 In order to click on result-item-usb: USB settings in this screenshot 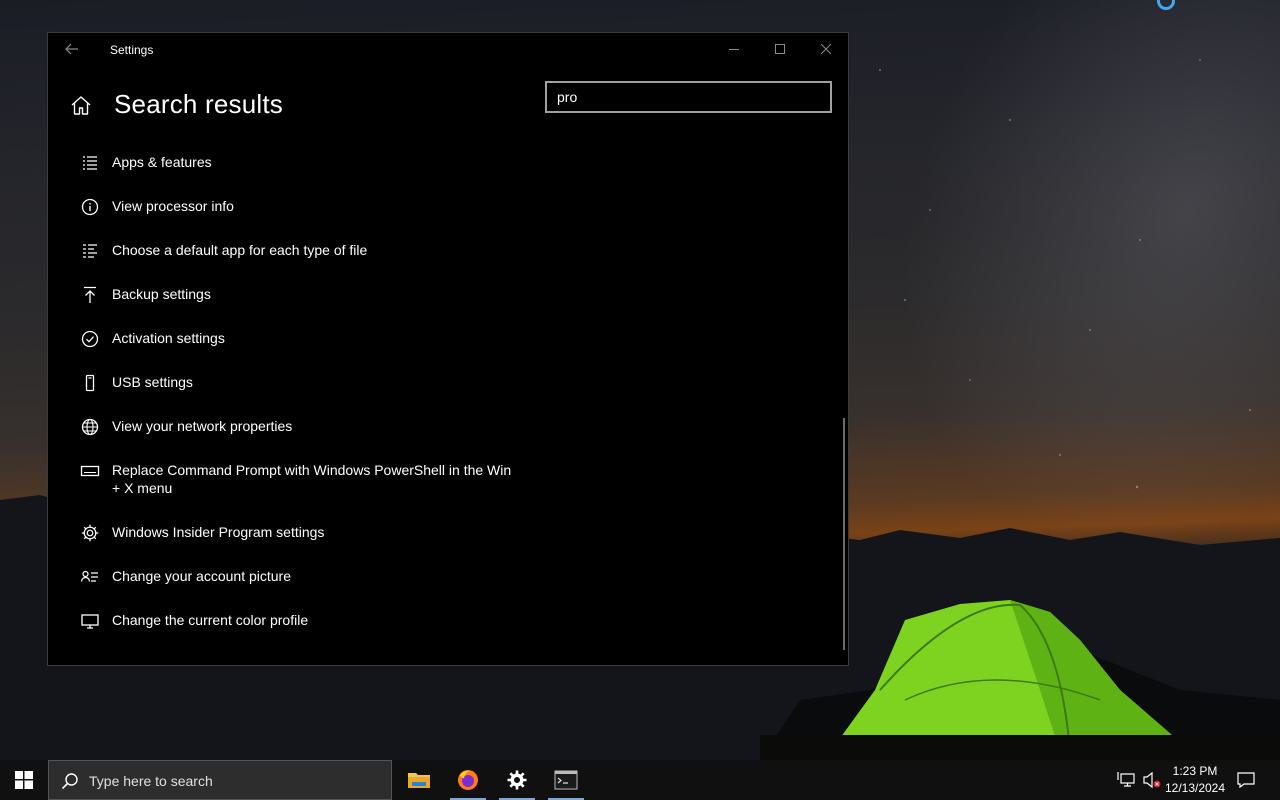, I will do `click(305, 383)`.